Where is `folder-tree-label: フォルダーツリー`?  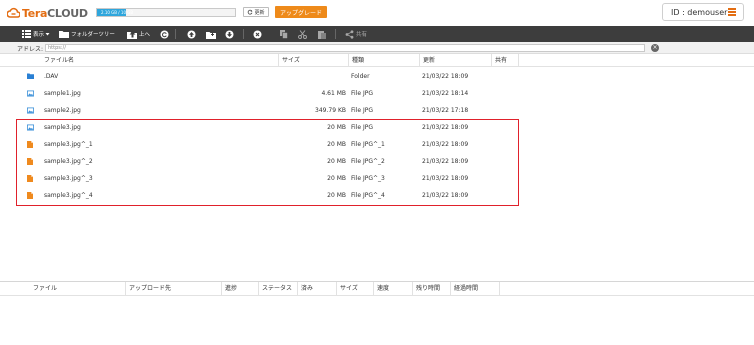
folder-tree-label: フォルダーツリー is located at coordinates (93, 35).